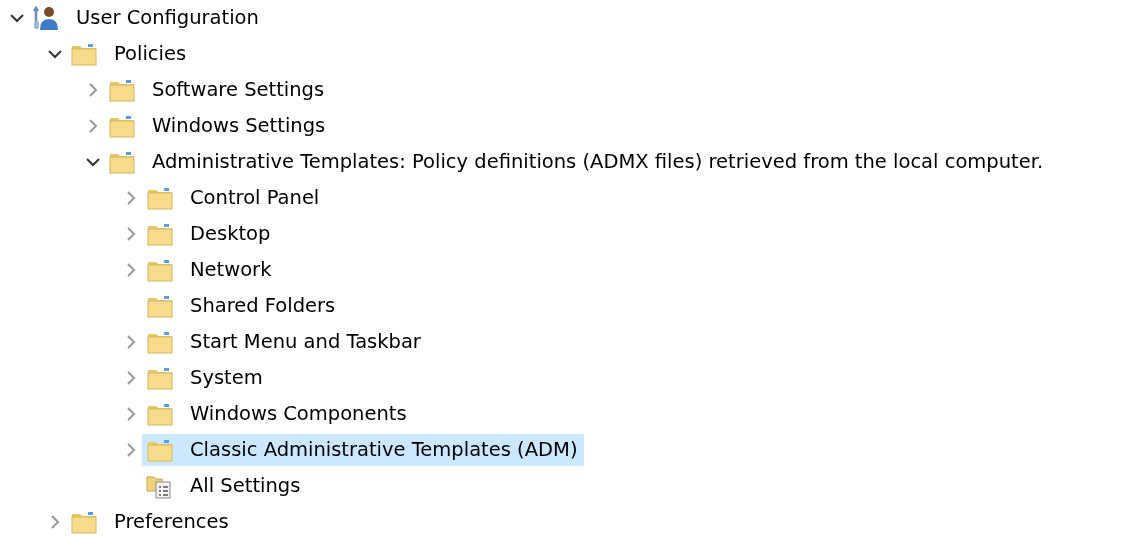  Describe the element at coordinates (151, 54) in the screenshot. I see `tree-item: Policies` at that location.